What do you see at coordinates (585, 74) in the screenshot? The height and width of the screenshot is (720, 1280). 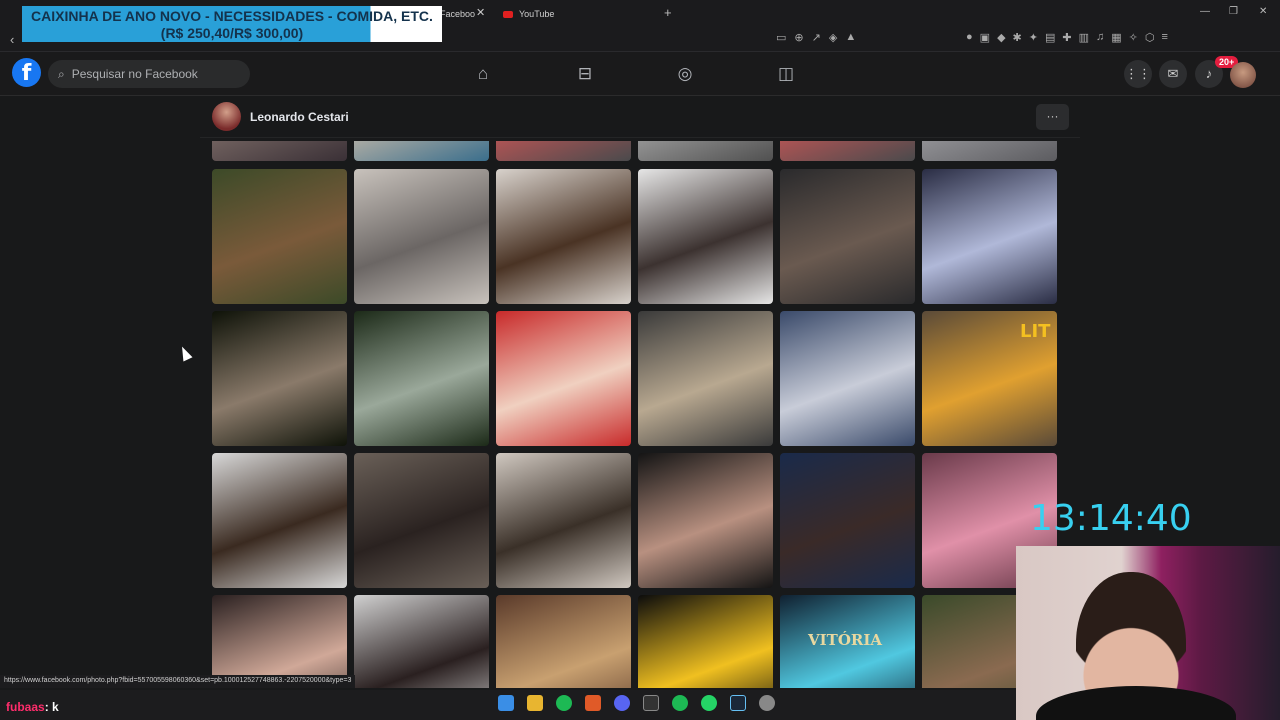 I see `marketplace-icon: ⊟` at bounding box center [585, 74].